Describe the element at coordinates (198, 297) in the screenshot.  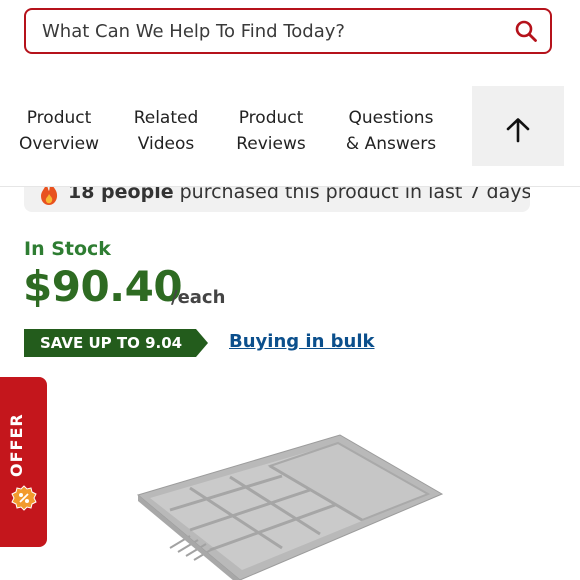
I see `price-unit: /each` at that location.